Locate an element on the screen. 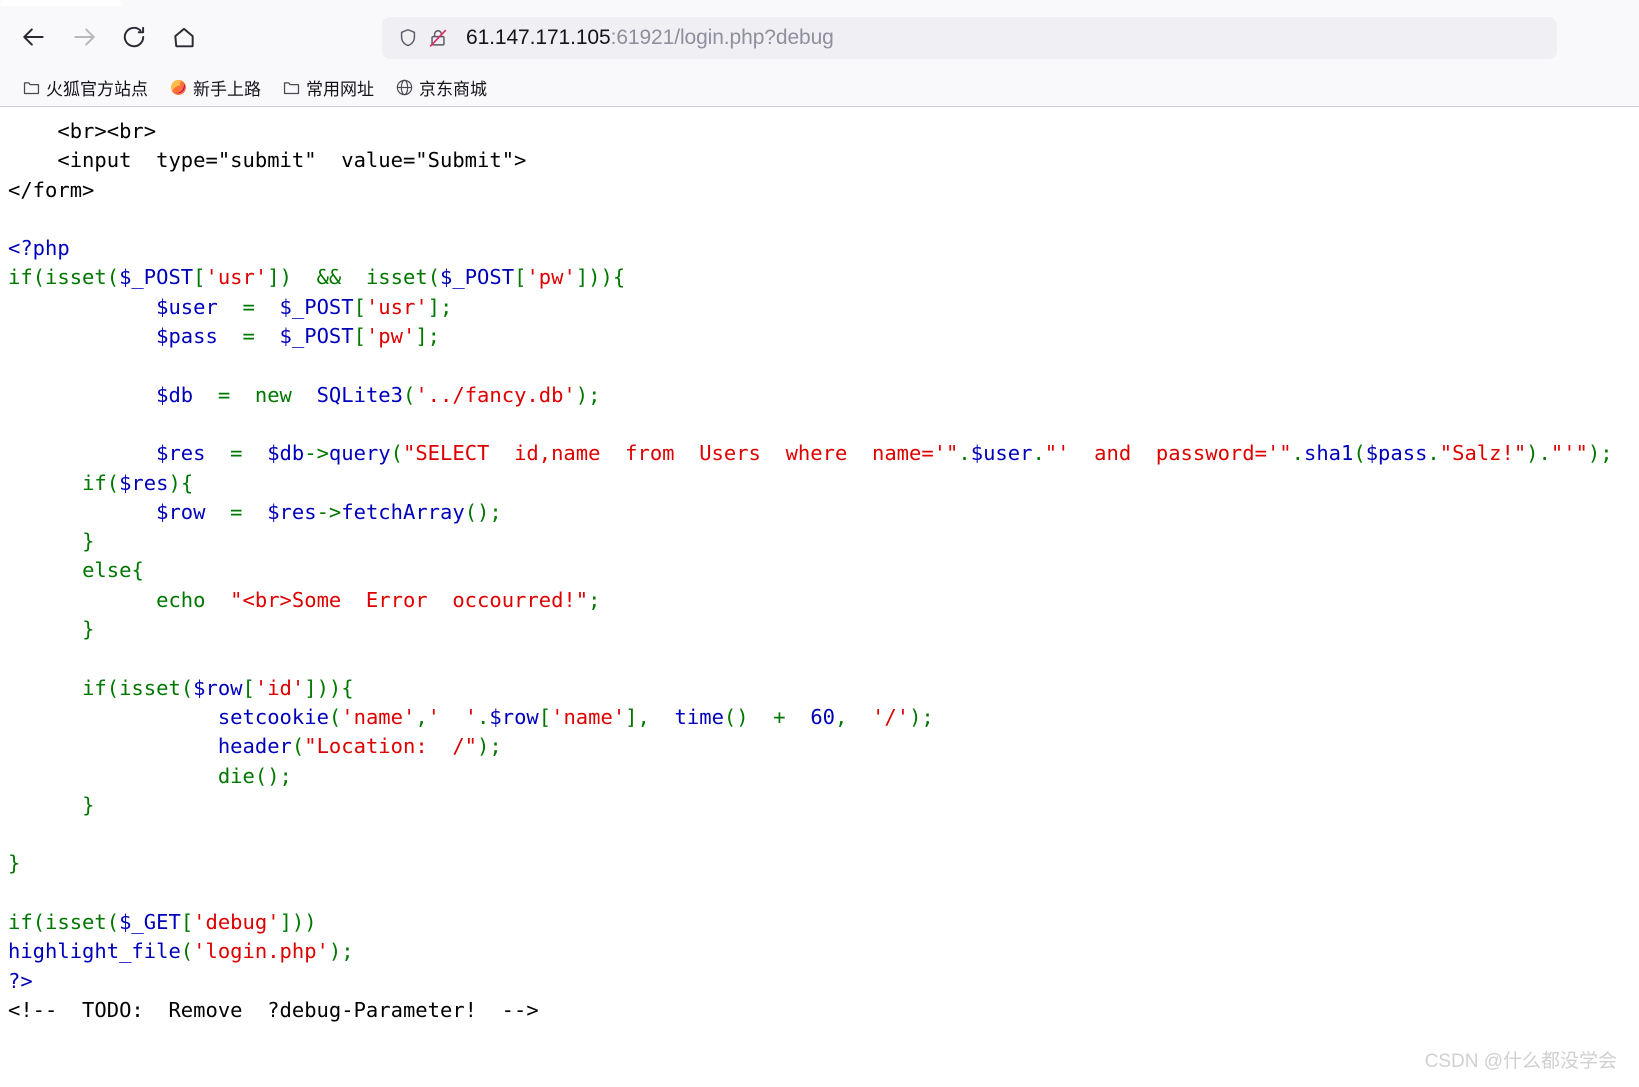  home-button is located at coordinates (184, 37).